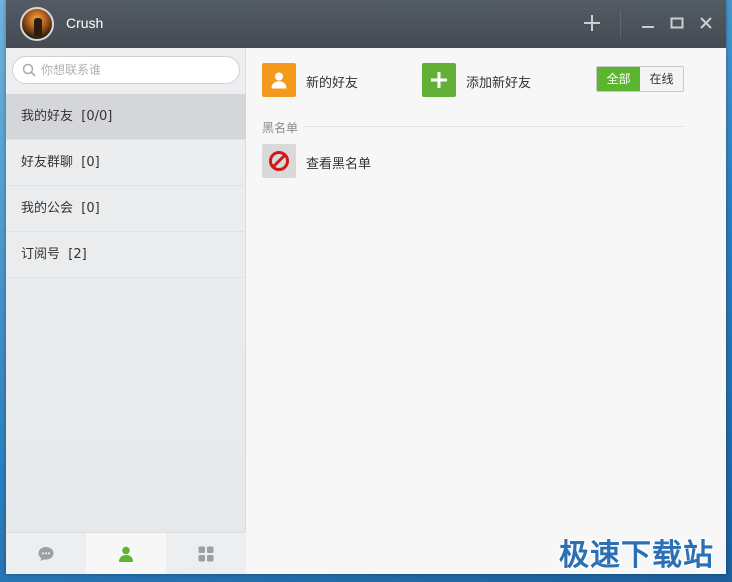 The image size is (732, 582). What do you see at coordinates (47, 162) in the screenshot?
I see `sidebar-item-label: 好友群聊` at bounding box center [47, 162].